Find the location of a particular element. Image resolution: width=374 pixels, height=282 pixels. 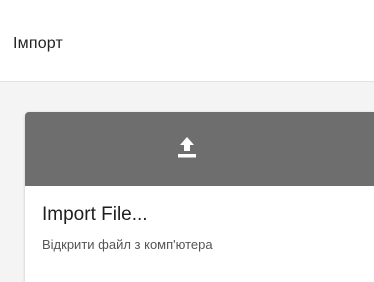

upload-icon is located at coordinates (187, 147).